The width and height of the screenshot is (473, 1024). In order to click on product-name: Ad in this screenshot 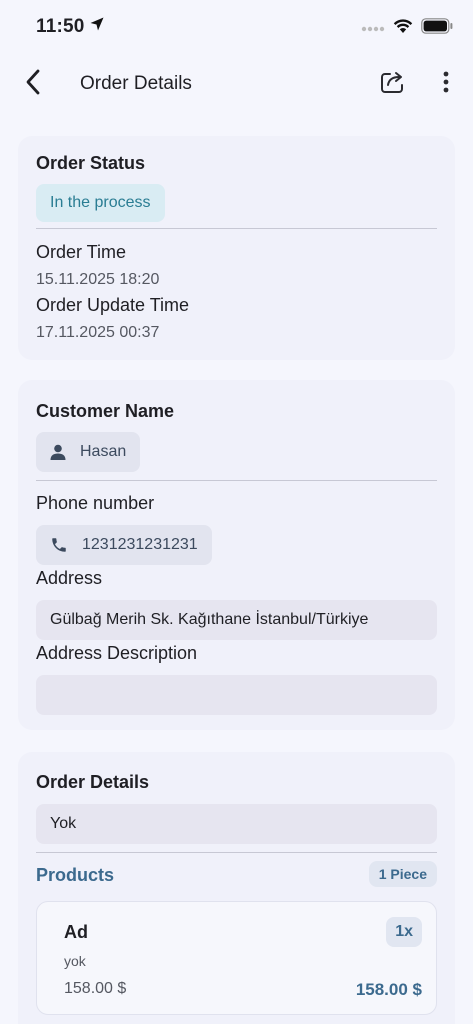, I will do `click(76, 932)`.